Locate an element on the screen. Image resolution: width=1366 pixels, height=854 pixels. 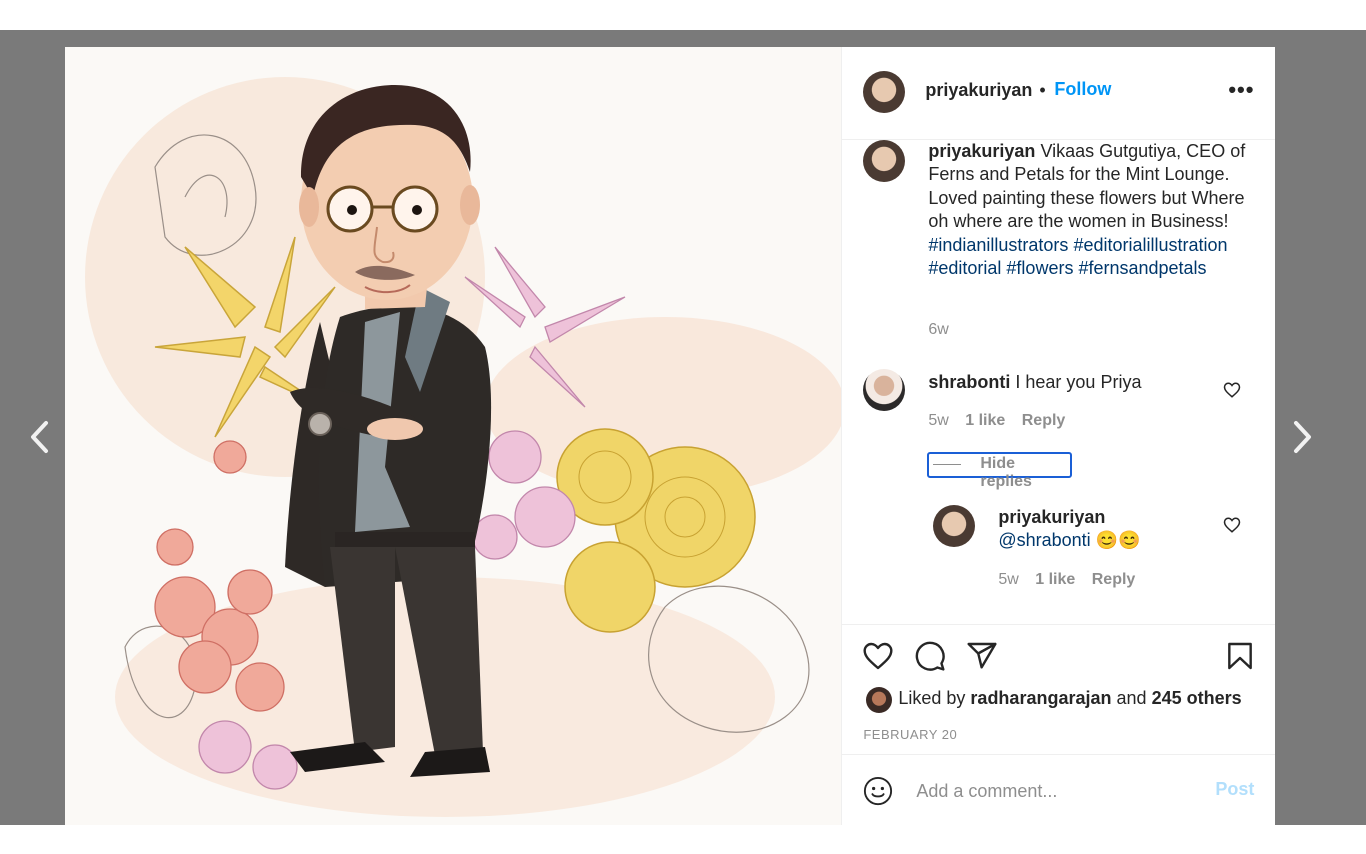
reply-text: priyakuriyan @shrabonti 😊😊 is located at coordinates (1108, 529).